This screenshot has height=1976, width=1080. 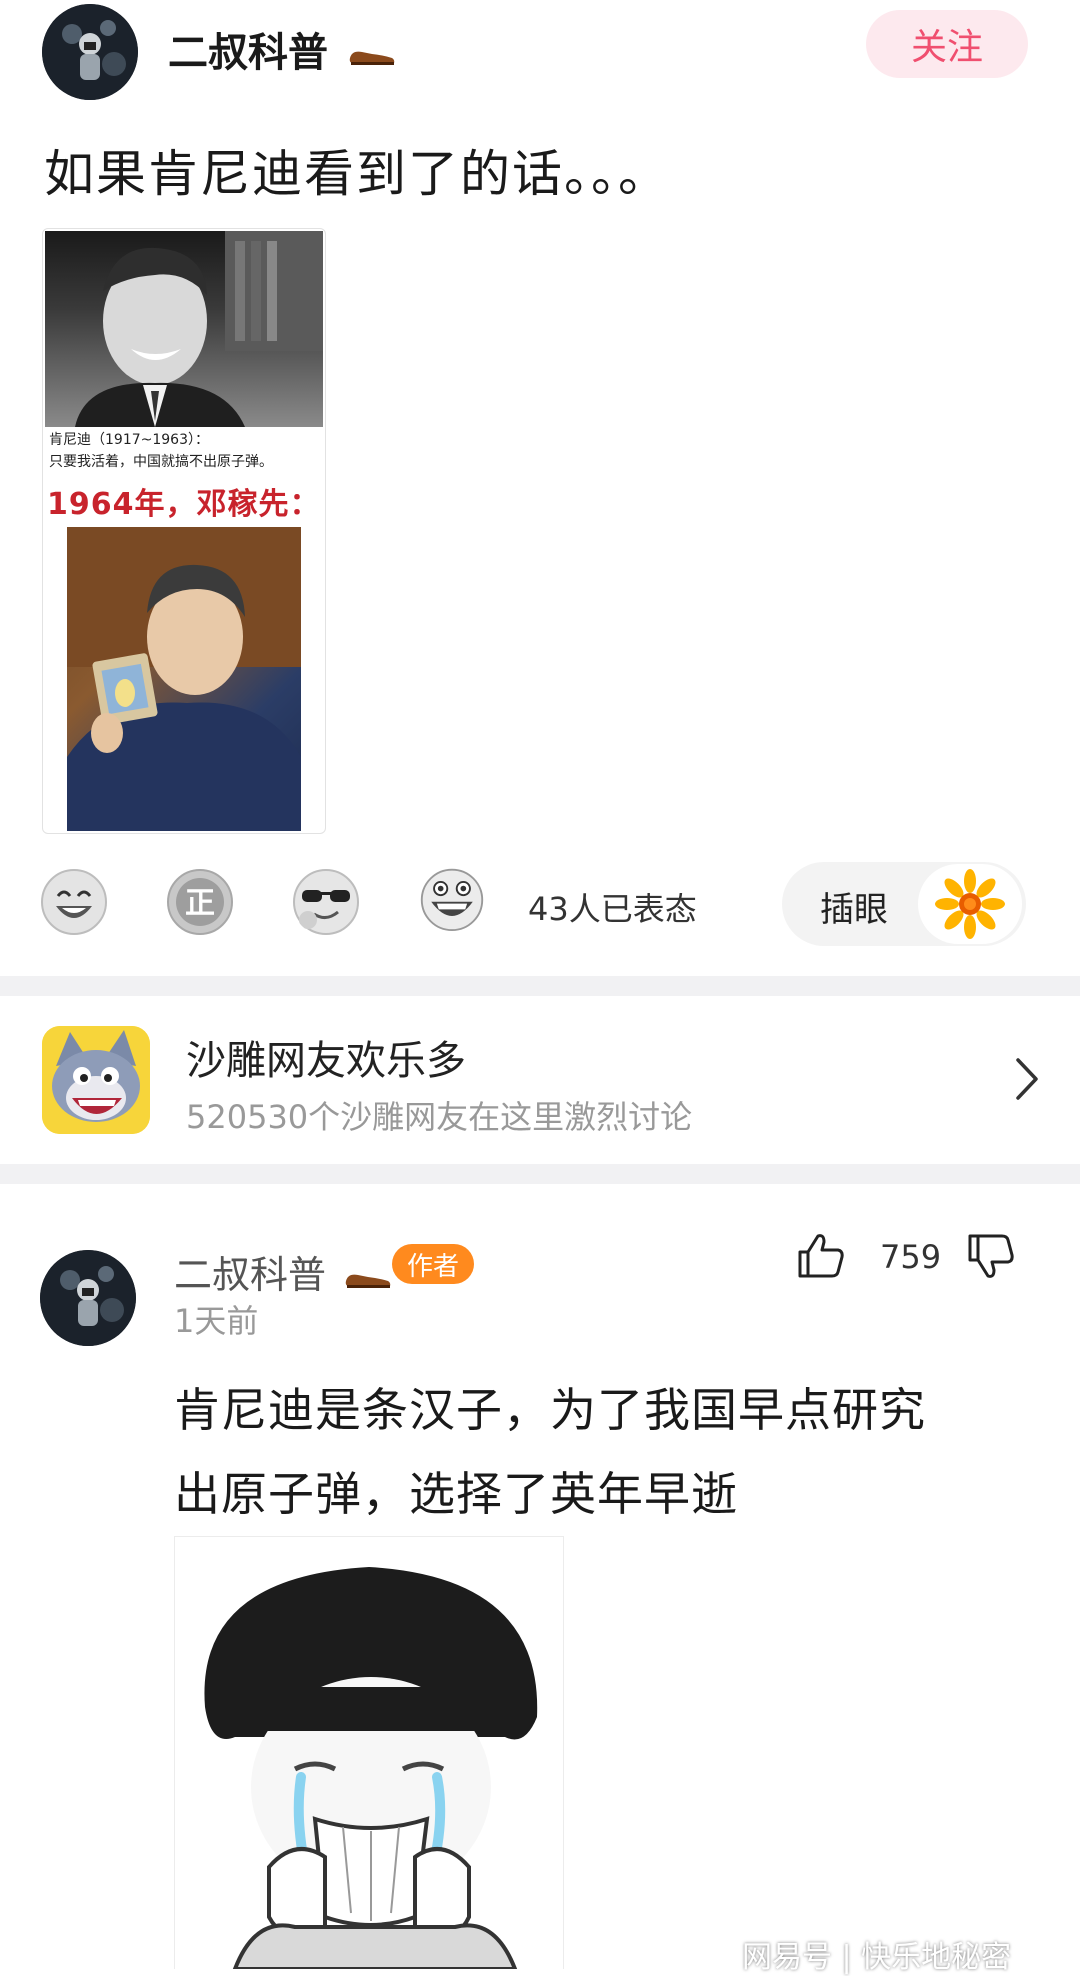 What do you see at coordinates (604, 1452) in the screenshot?
I see `comment-text: 肯尼迪是条汉子，为了我国早点研究 出原子弹，选择了英年早逝` at bounding box center [604, 1452].